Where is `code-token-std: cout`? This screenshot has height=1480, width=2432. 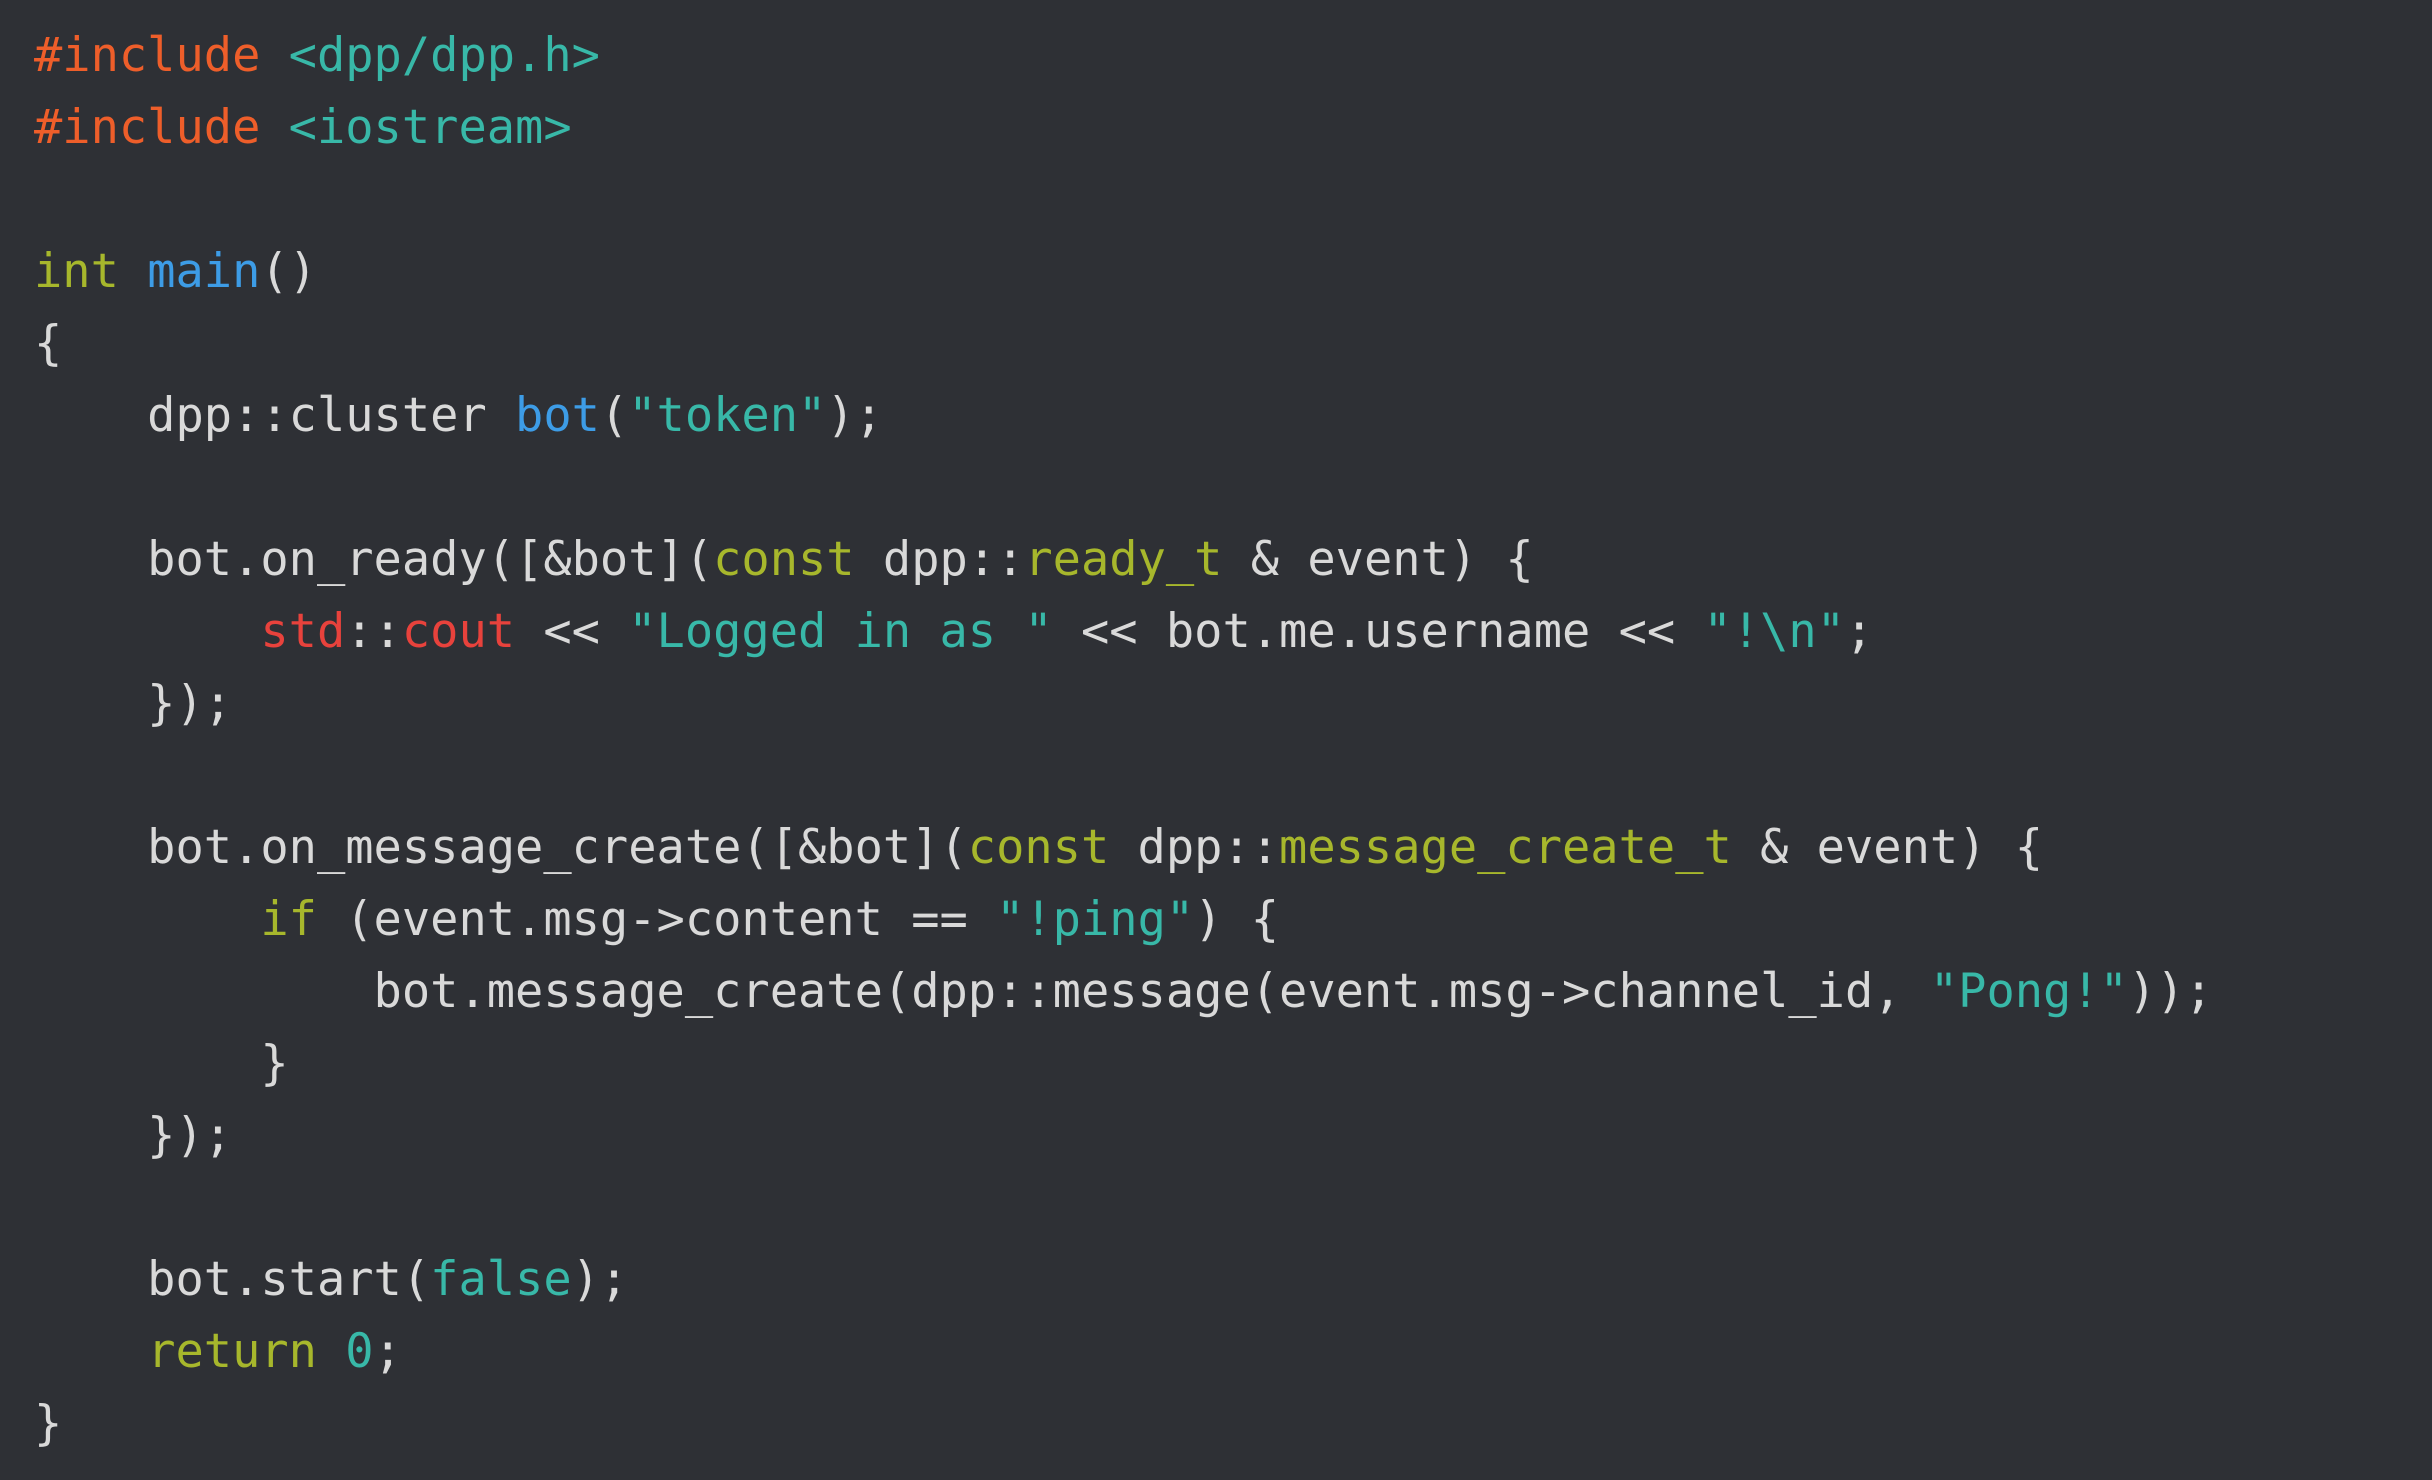 code-token-std: cout is located at coordinates (458, 631).